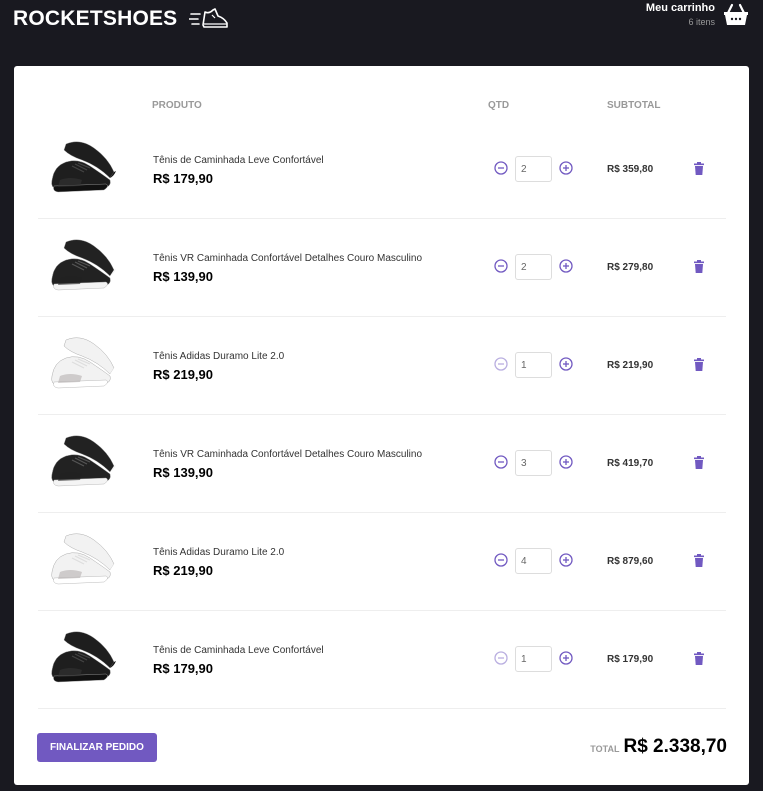 The width and height of the screenshot is (763, 791). I want to click on cart-summary: Meu carrinho 6 itens, so click(680, 14).